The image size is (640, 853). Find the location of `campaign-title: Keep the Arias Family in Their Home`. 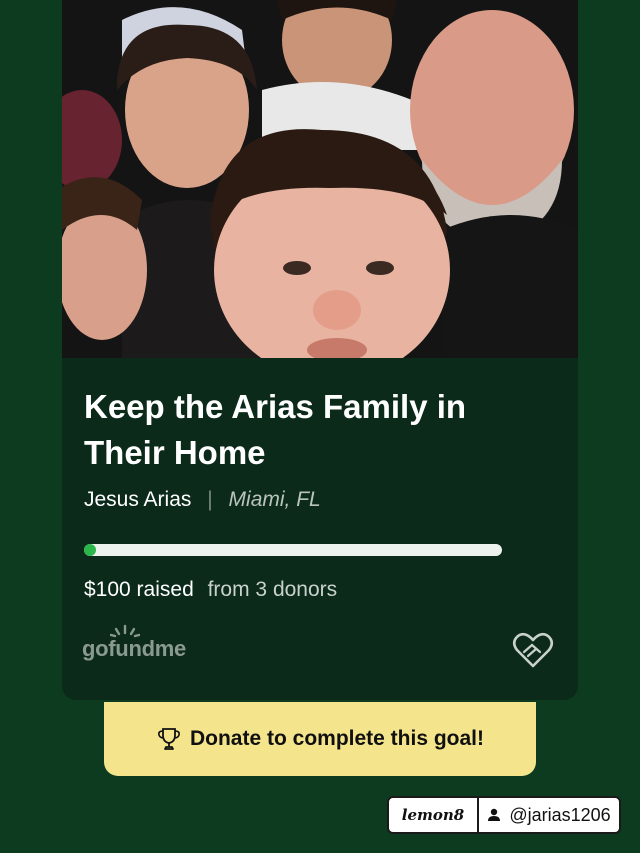

campaign-title: Keep the Arias Family in Their Home is located at coordinates (275, 429).